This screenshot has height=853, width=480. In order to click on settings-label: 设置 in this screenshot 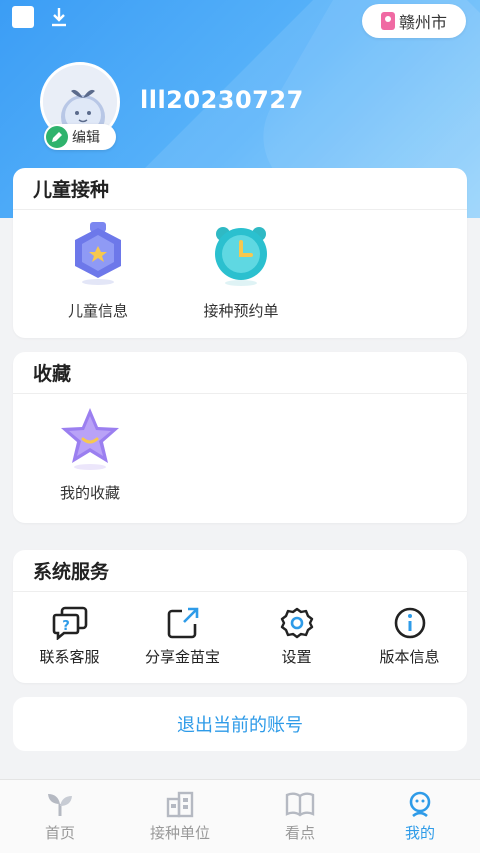, I will do `click(296, 657)`.